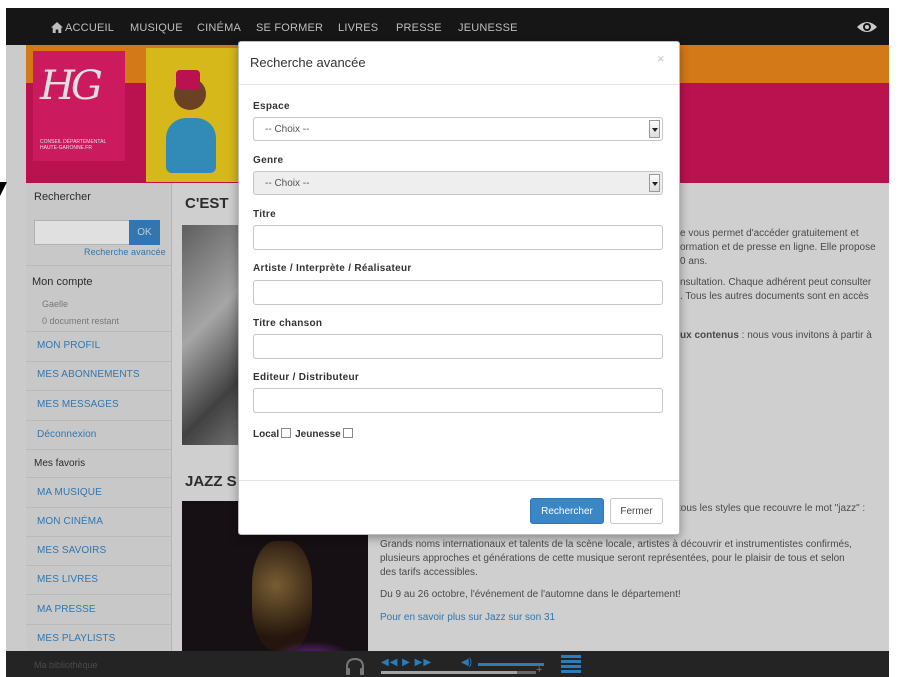 This screenshot has width=903, height=677. Describe the element at coordinates (308, 62) in the screenshot. I see `modal-title: Recherche avancée` at that location.